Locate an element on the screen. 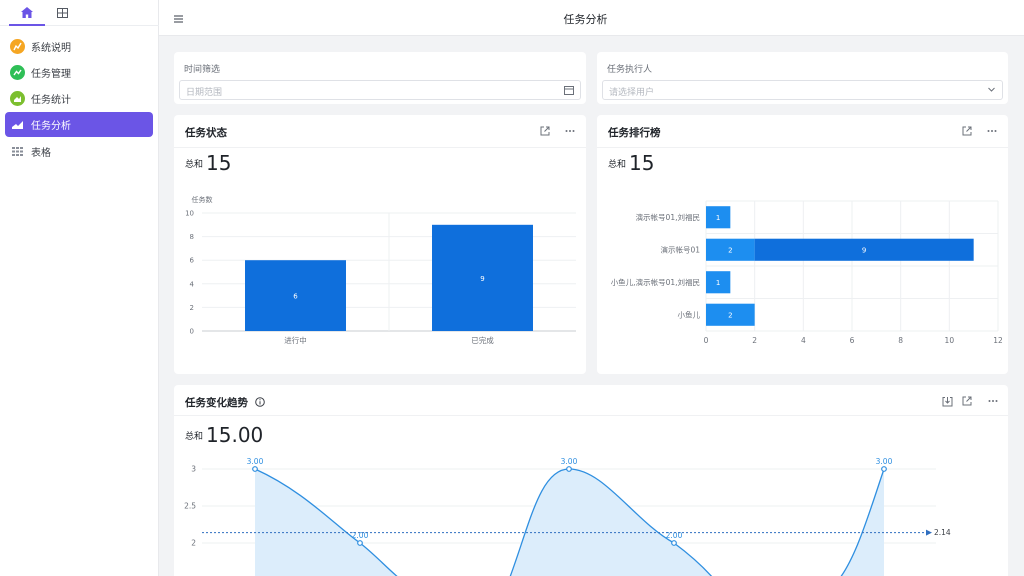 This screenshot has width=1024, height=576. sidebar-item-task-stats: 任务统计 is located at coordinates (79, 98).